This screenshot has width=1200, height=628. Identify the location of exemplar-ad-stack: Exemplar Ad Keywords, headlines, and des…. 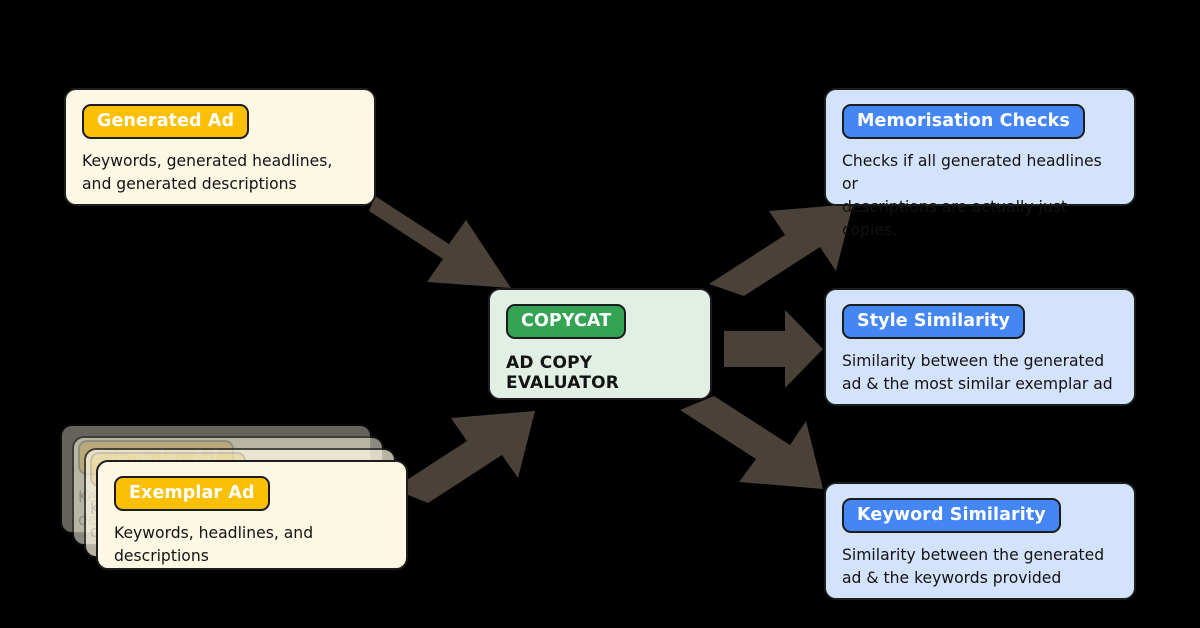
(234, 514).